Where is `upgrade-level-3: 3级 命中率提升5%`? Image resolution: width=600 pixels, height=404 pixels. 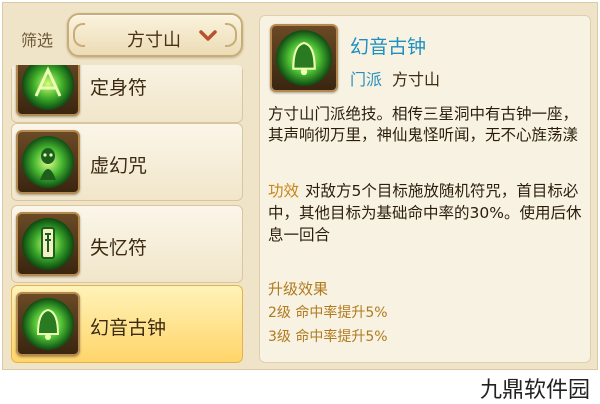 upgrade-level-3: 3级 命中率提升5% is located at coordinates (328, 337).